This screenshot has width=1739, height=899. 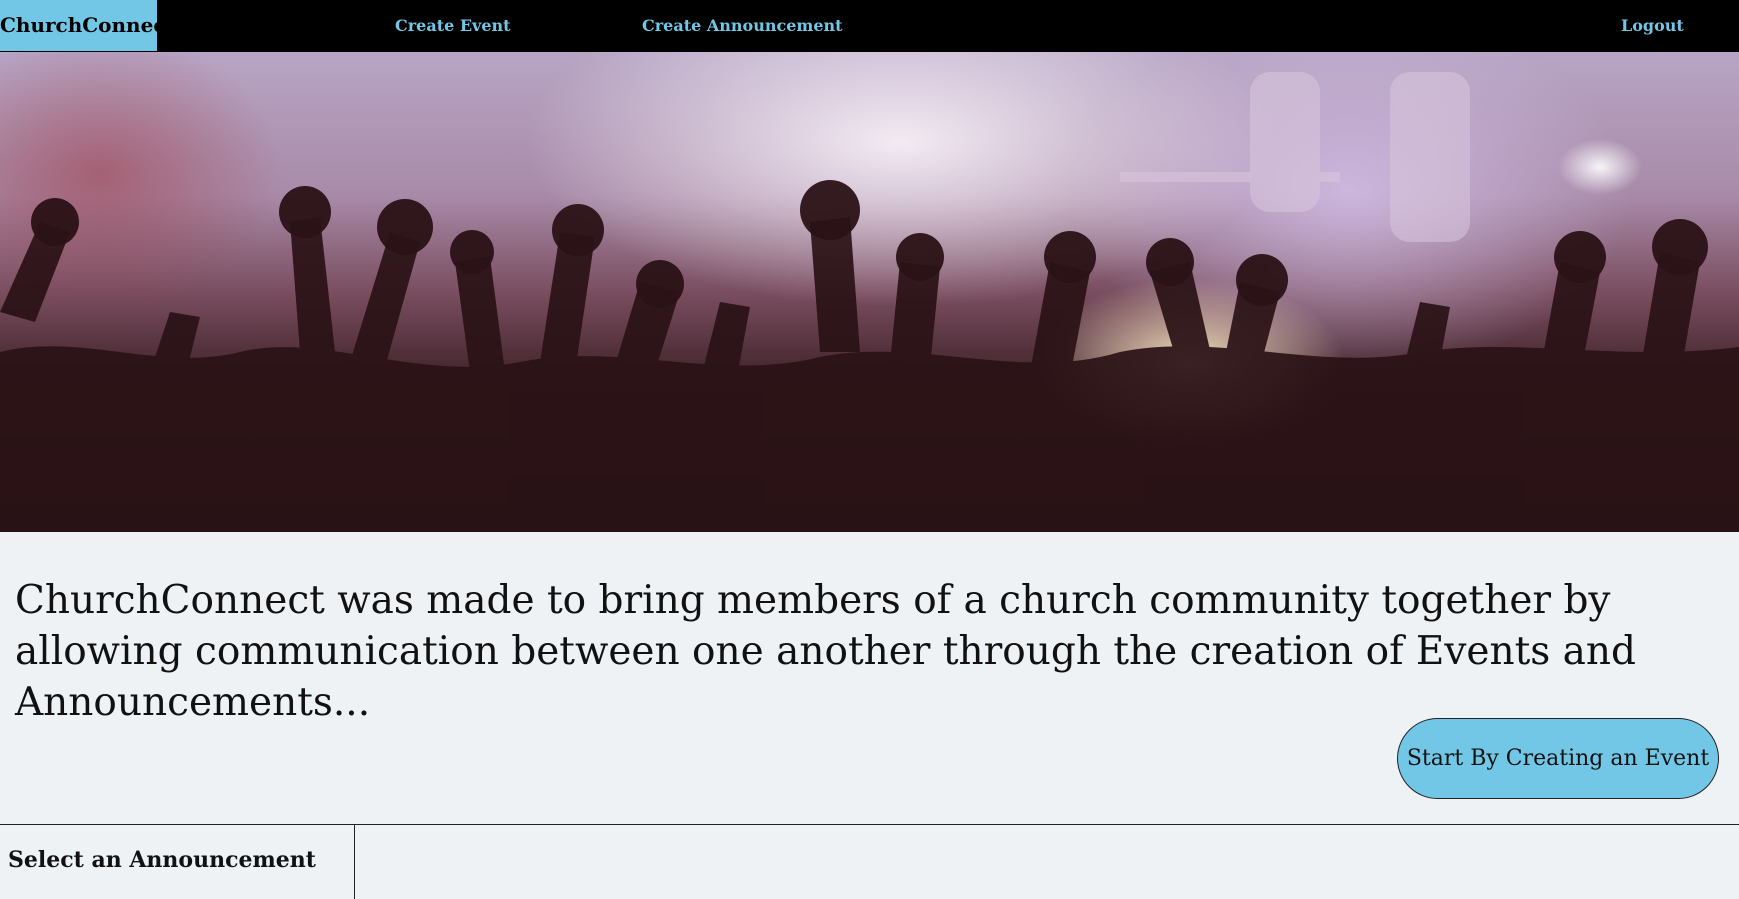 I want to click on brand-logo-link: ChurchConnect, so click(x=87, y=25).